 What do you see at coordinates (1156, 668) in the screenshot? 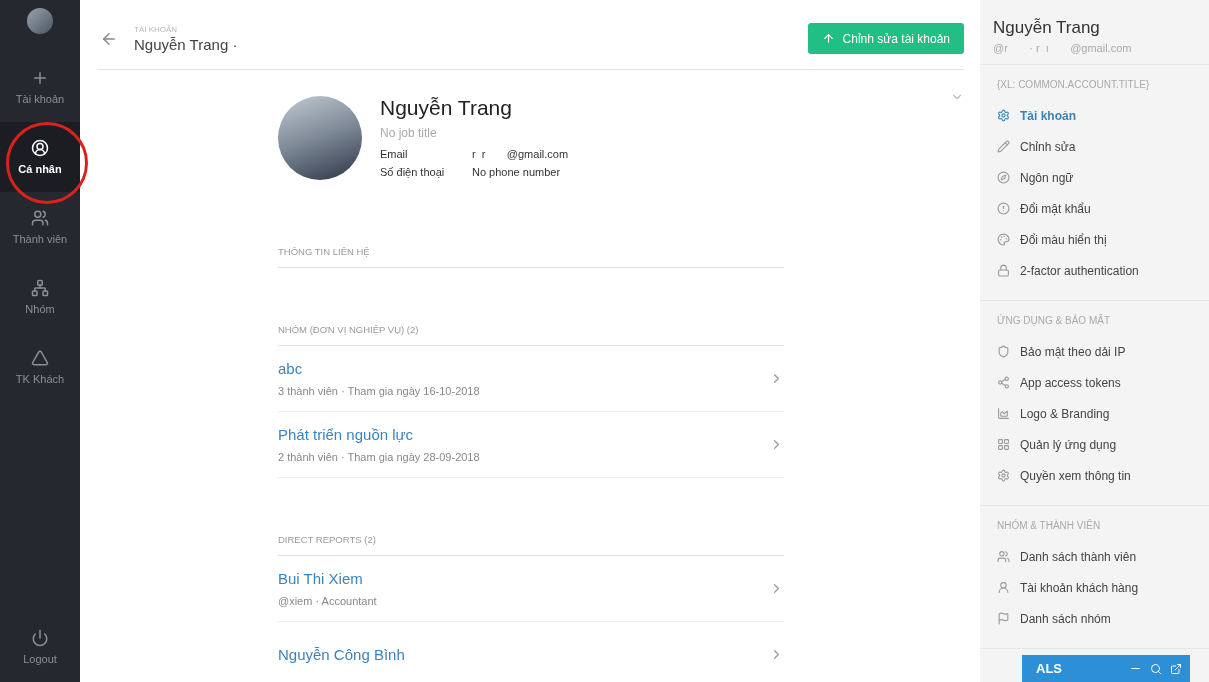
I see `search-icon` at bounding box center [1156, 668].